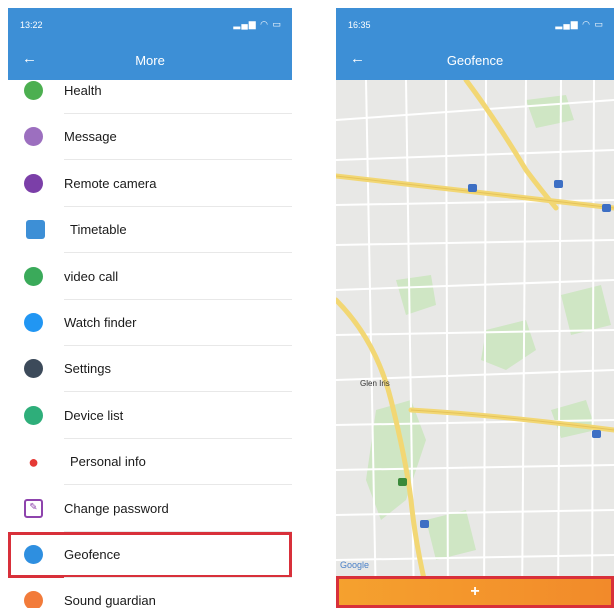 This screenshot has width=614, height=608. What do you see at coordinates (35, 230) in the screenshot?
I see `timetable-icon` at bounding box center [35, 230].